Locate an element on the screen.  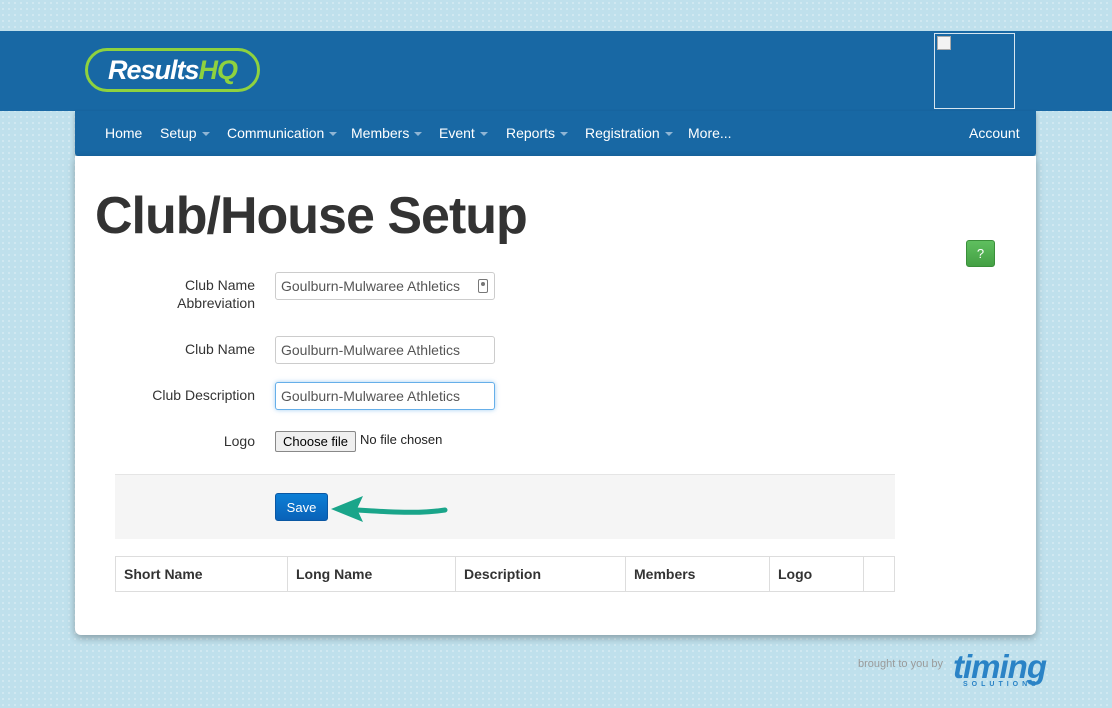
nav-communication: Communication is located at coordinates (282, 133).